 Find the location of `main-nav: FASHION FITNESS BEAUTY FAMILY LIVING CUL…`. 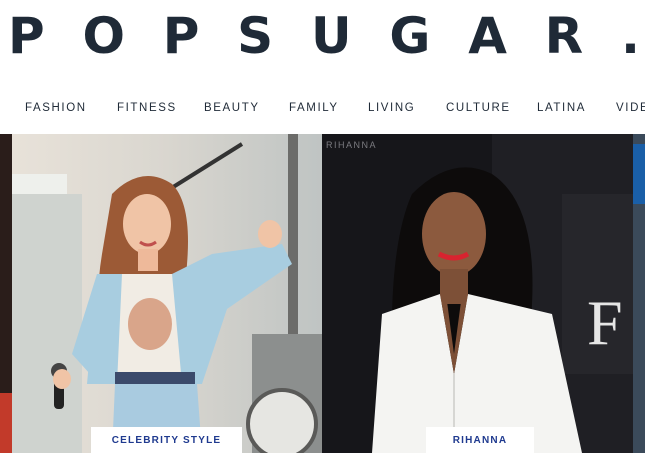

main-nav: FASHION FITNESS BEAUTY FAMILY LIVING CUL… is located at coordinates (322, 108).